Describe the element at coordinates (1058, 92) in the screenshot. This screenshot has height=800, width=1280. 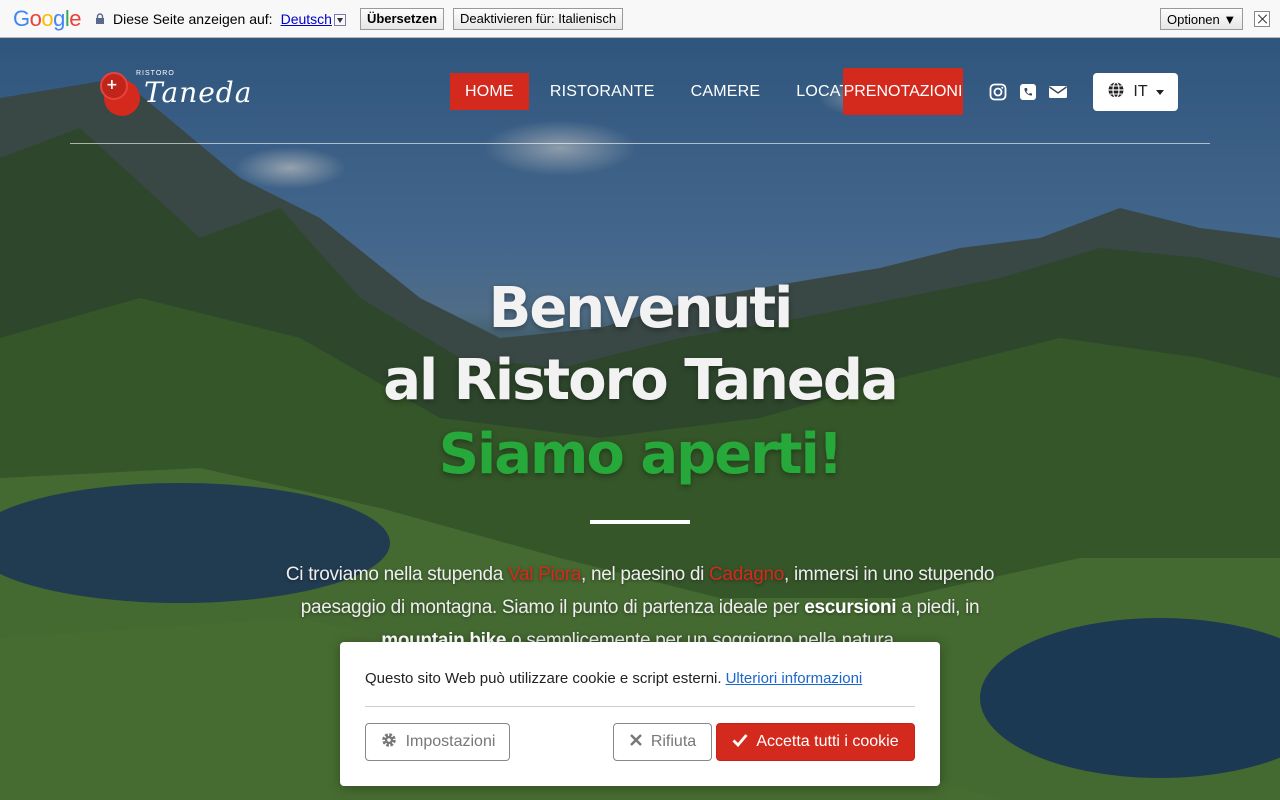
I see `mail-icon` at that location.